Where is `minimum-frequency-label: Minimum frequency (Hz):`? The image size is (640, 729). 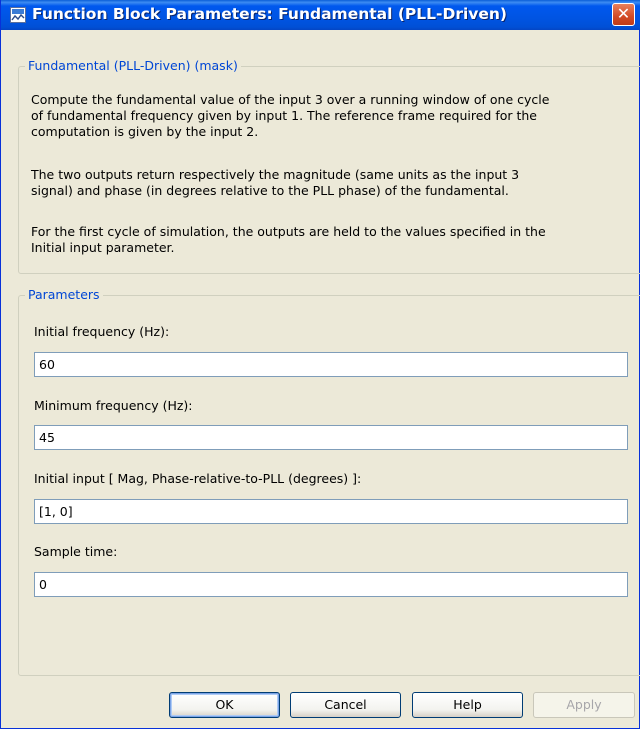
minimum-frequency-label: Minimum frequency (Hz): is located at coordinates (113, 405).